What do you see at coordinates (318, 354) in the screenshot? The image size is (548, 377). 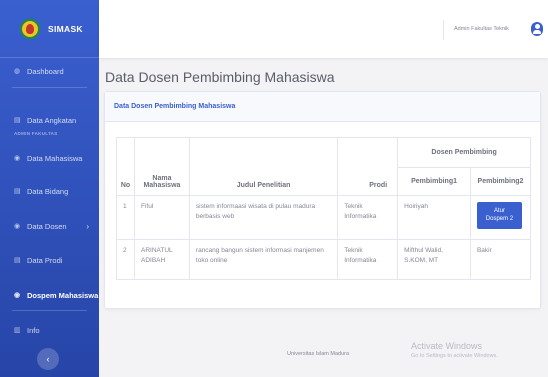 I see `footer-text: Universitas Islam Madura` at bounding box center [318, 354].